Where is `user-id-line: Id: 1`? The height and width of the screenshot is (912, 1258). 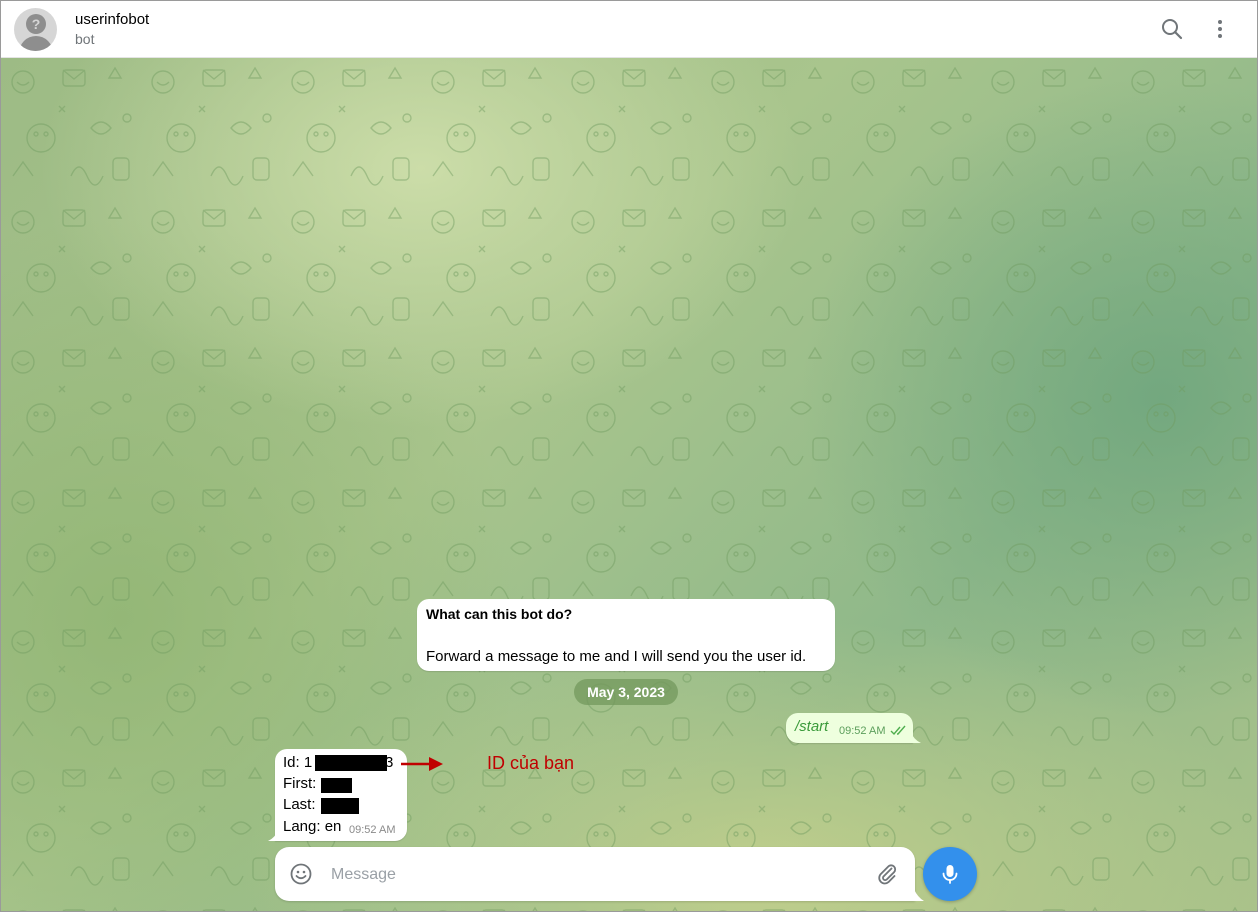
user-id-line: Id: 1 is located at coordinates (297, 762).